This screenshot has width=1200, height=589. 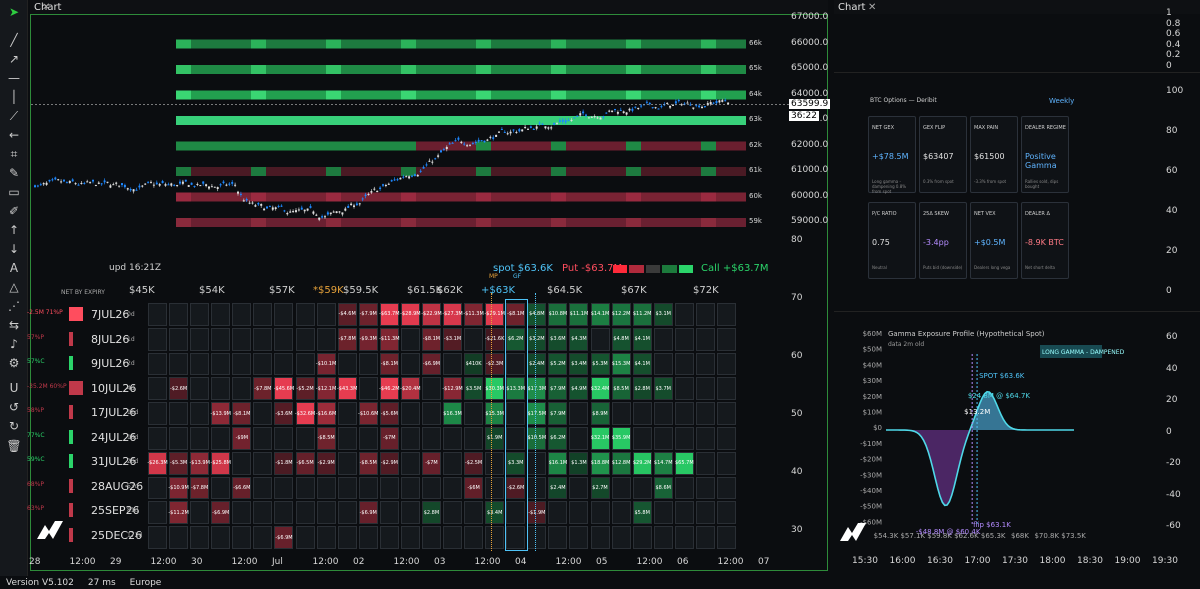 What do you see at coordinates (1061, 101) in the screenshot?
I see `period-selector: Weekly` at bounding box center [1061, 101].